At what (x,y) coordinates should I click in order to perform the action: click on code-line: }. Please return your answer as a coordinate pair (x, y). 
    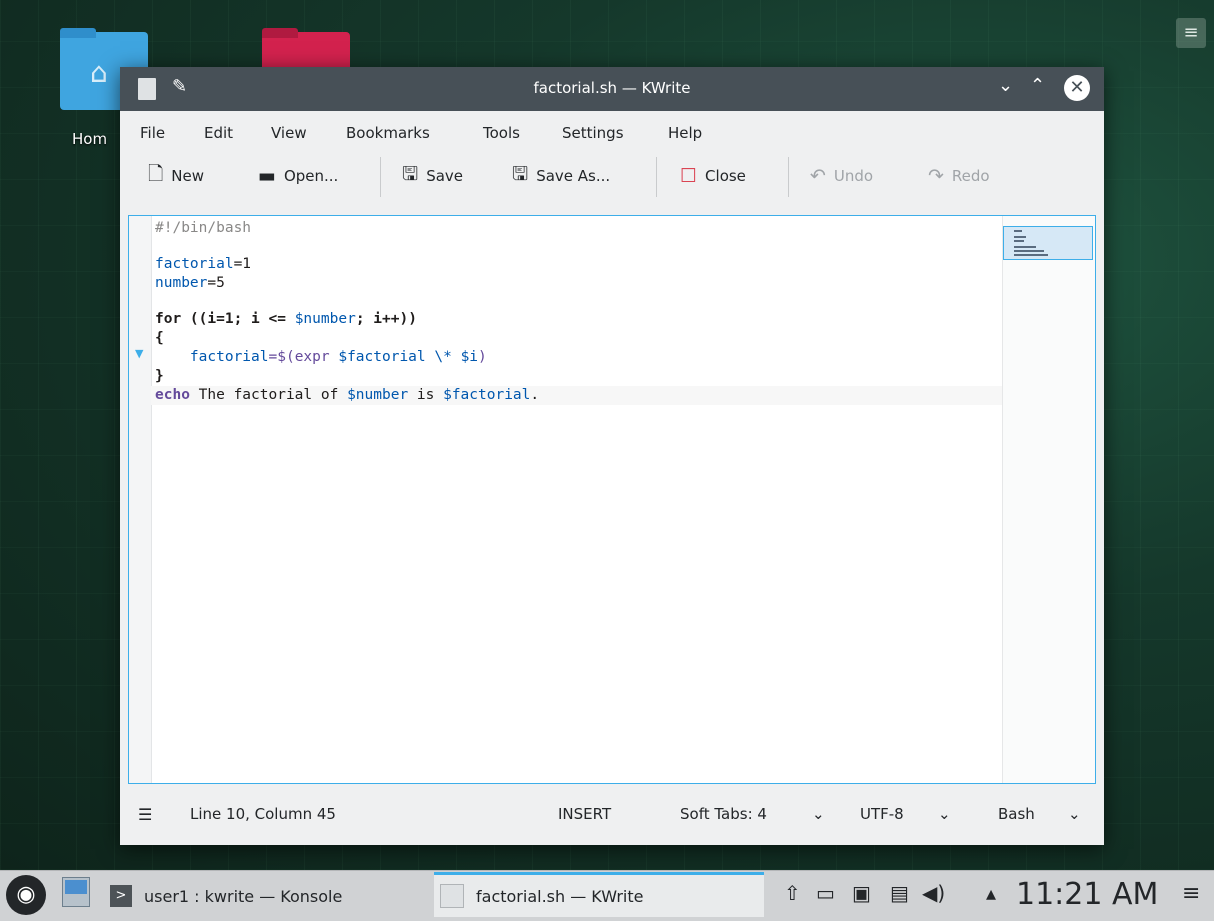
    Looking at the image, I should click on (579, 376).